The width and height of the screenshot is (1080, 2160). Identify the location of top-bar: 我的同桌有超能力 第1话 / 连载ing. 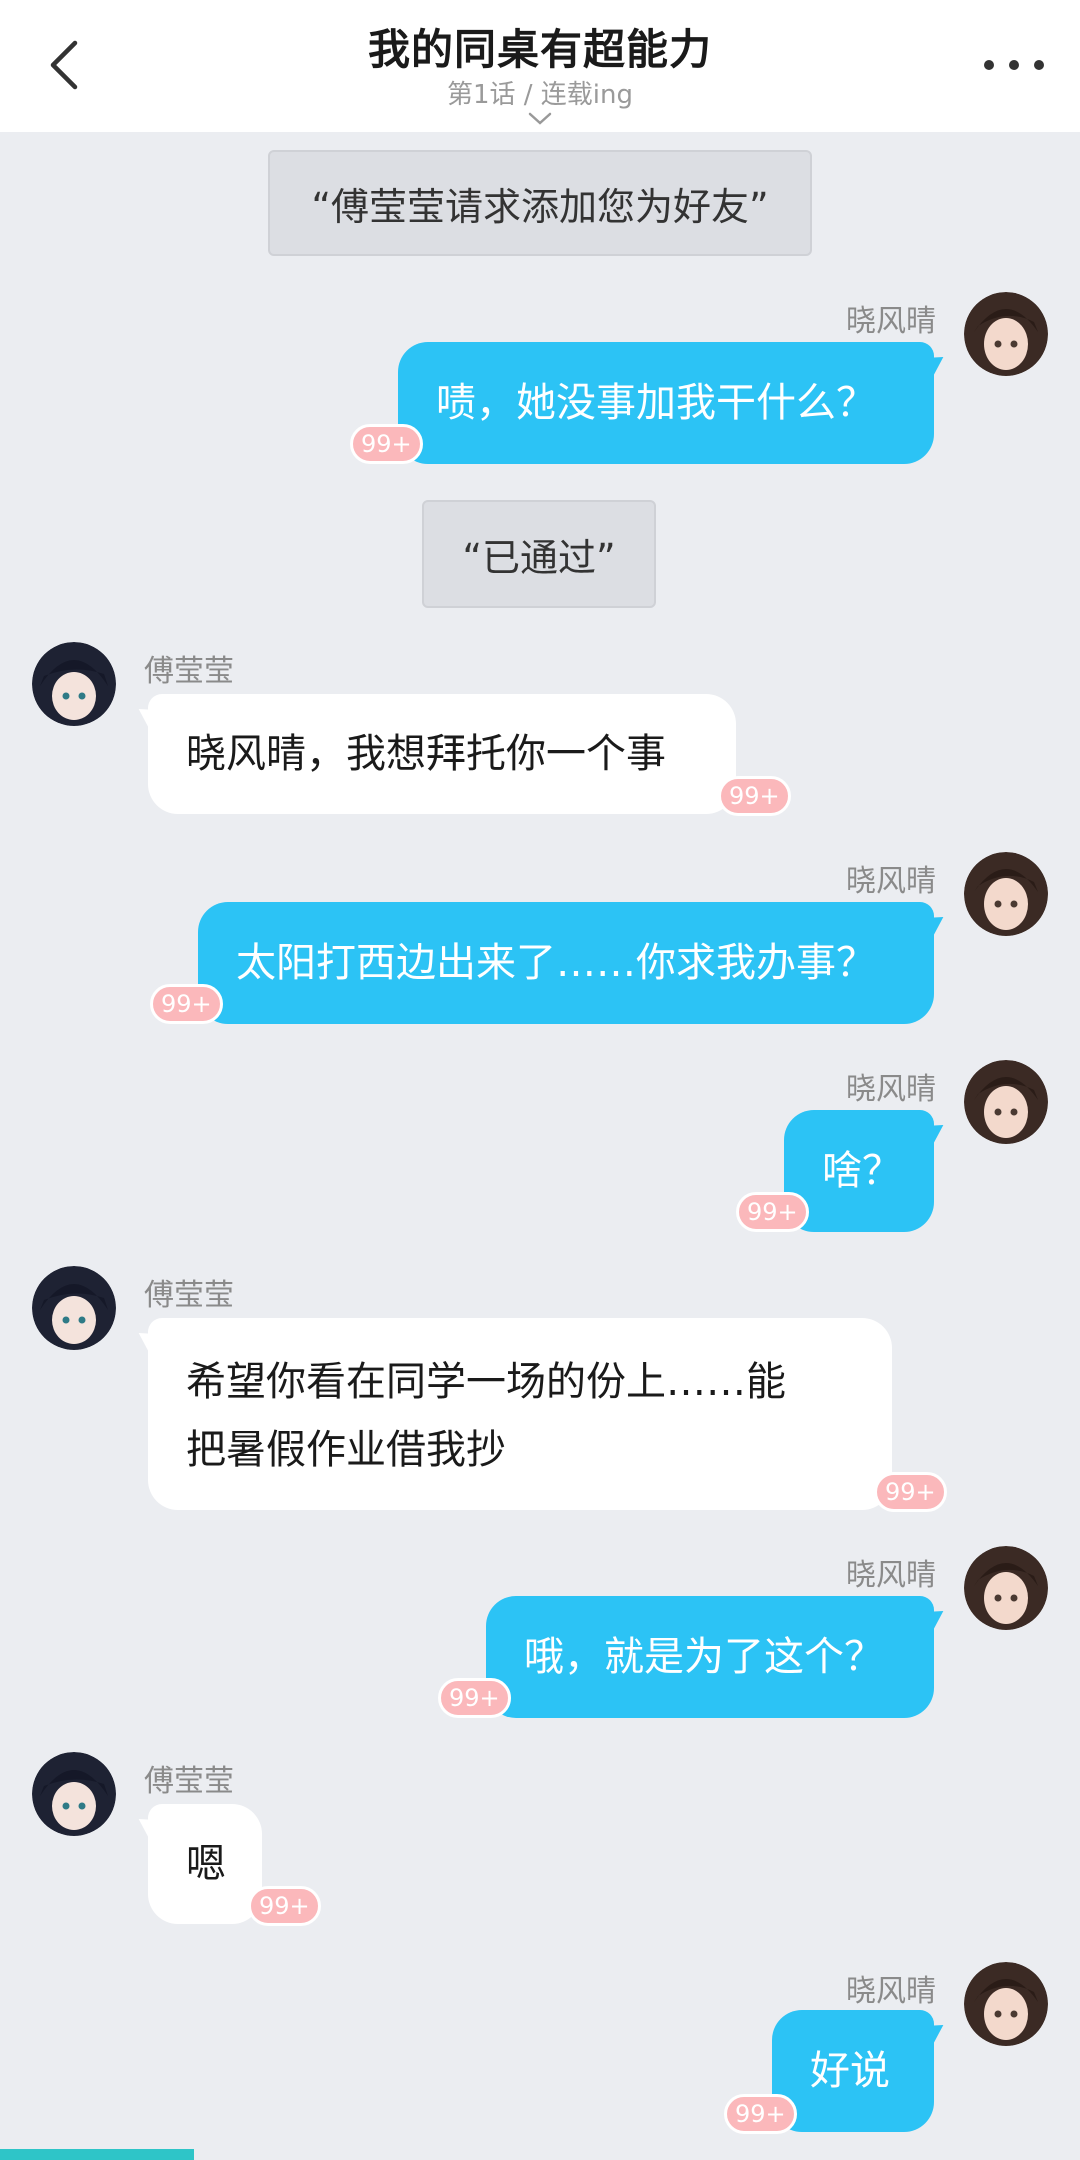
(540, 66).